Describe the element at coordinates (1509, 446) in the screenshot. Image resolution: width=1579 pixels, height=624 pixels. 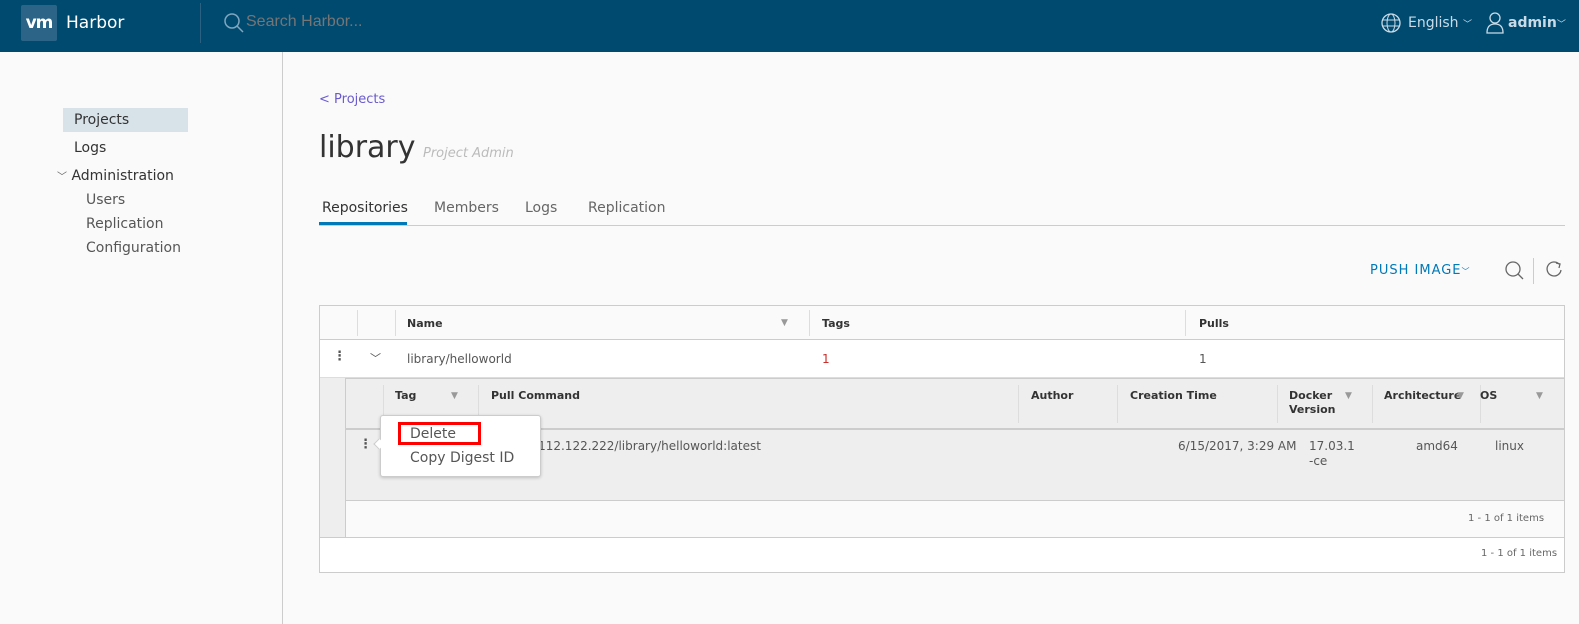
I see `os: linux` at that location.